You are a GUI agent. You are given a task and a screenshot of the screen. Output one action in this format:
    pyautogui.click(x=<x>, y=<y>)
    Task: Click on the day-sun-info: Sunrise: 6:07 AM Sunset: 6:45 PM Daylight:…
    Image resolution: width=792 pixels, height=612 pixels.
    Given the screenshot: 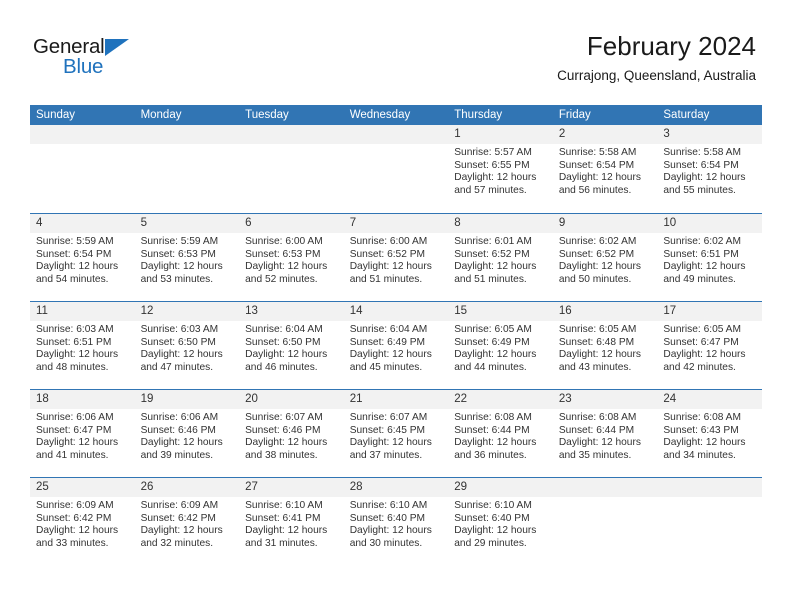 What is the action you would take?
    pyautogui.click(x=396, y=435)
    